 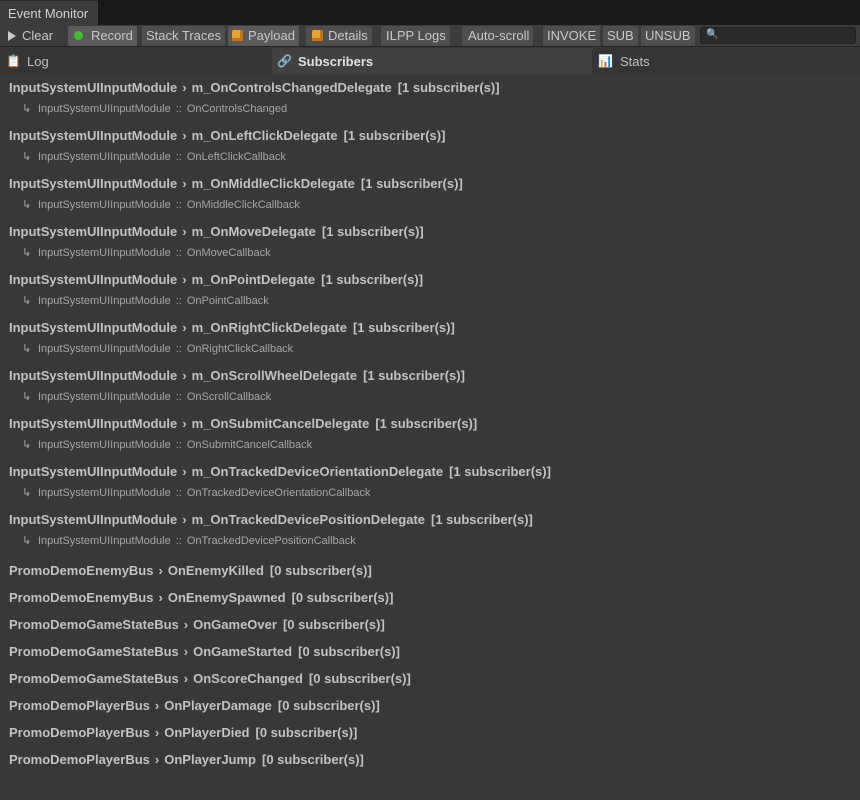 What do you see at coordinates (348, 35) in the screenshot?
I see `details-label: Details` at bounding box center [348, 35].